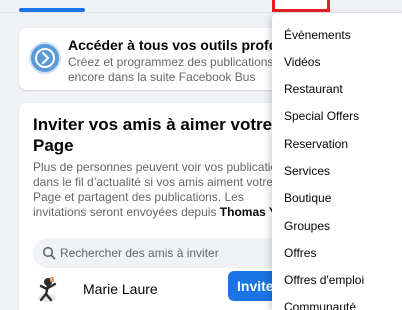 This screenshot has height=310, width=402. Describe the element at coordinates (182, 45) in the screenshot. I see `promo-title: Accéder à tous vos outils professi` at that location.